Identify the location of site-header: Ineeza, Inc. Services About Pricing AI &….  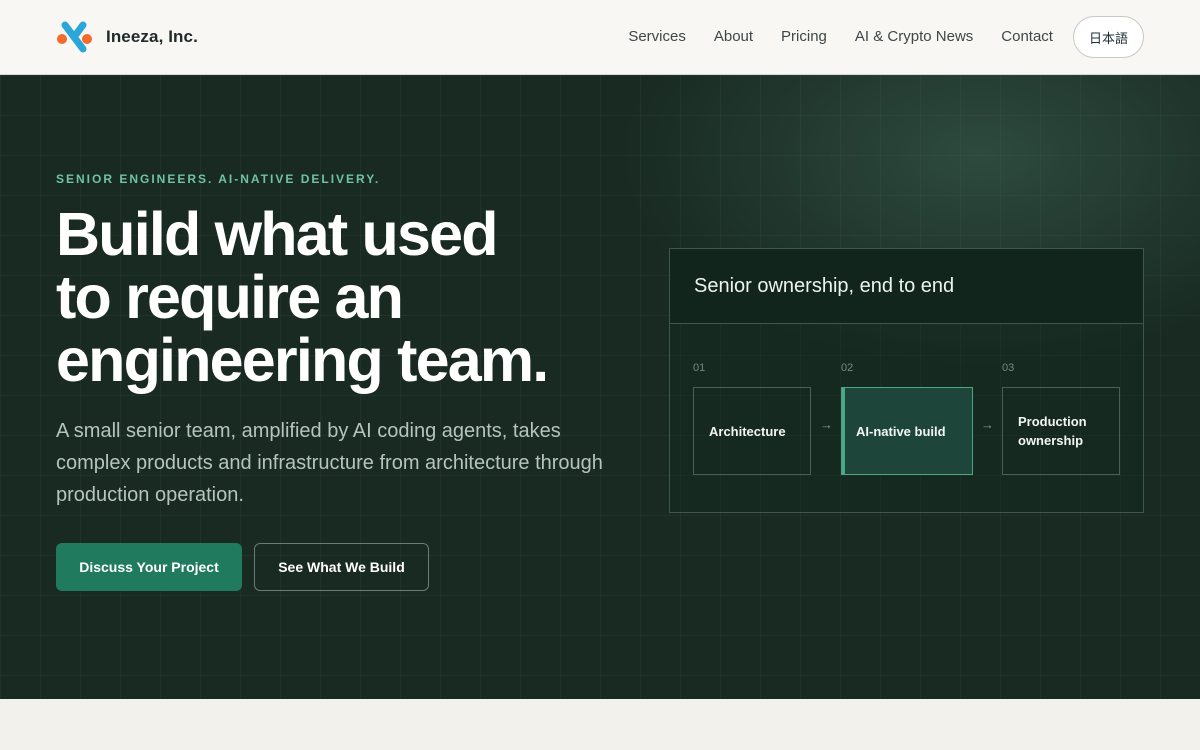
(600, 37).